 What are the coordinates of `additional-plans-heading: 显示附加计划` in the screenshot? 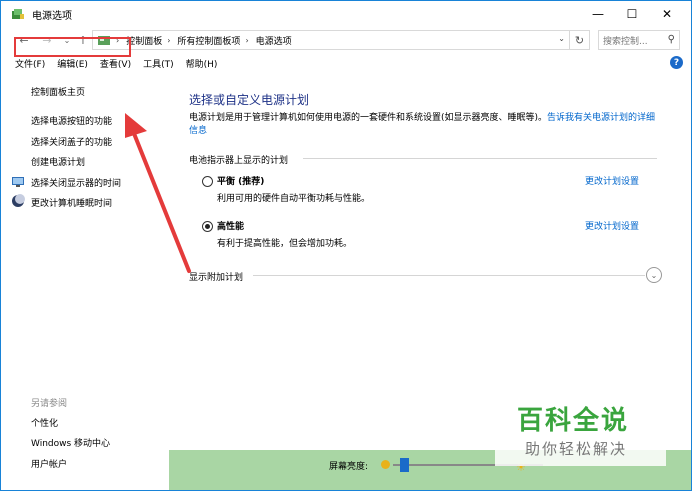 It's located at (216, 276).